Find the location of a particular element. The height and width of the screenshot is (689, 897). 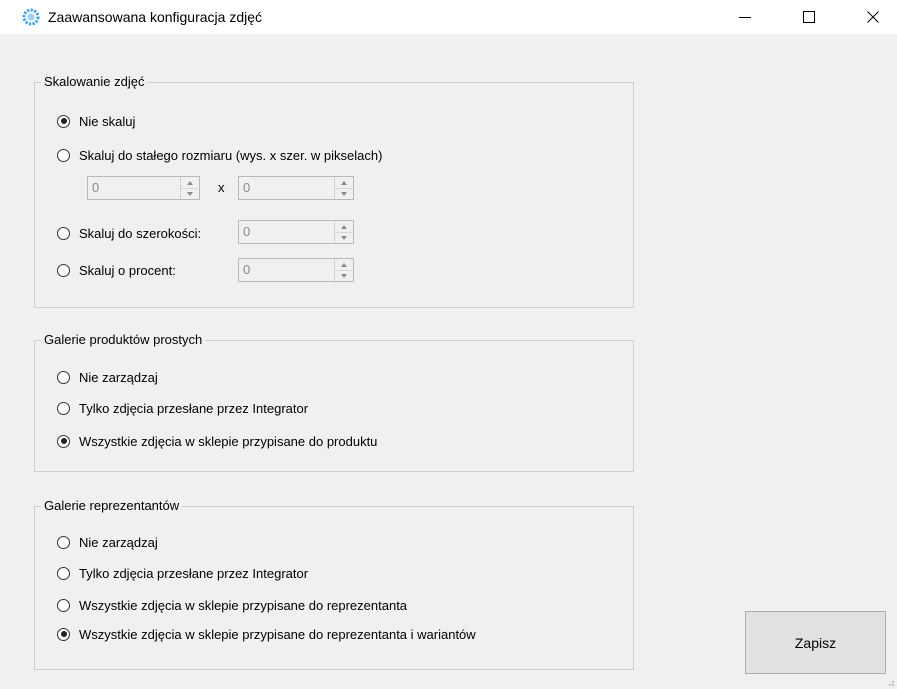

simple-galleries-group-title: Galerie produktów prostych is located at coordinates (123, 340).